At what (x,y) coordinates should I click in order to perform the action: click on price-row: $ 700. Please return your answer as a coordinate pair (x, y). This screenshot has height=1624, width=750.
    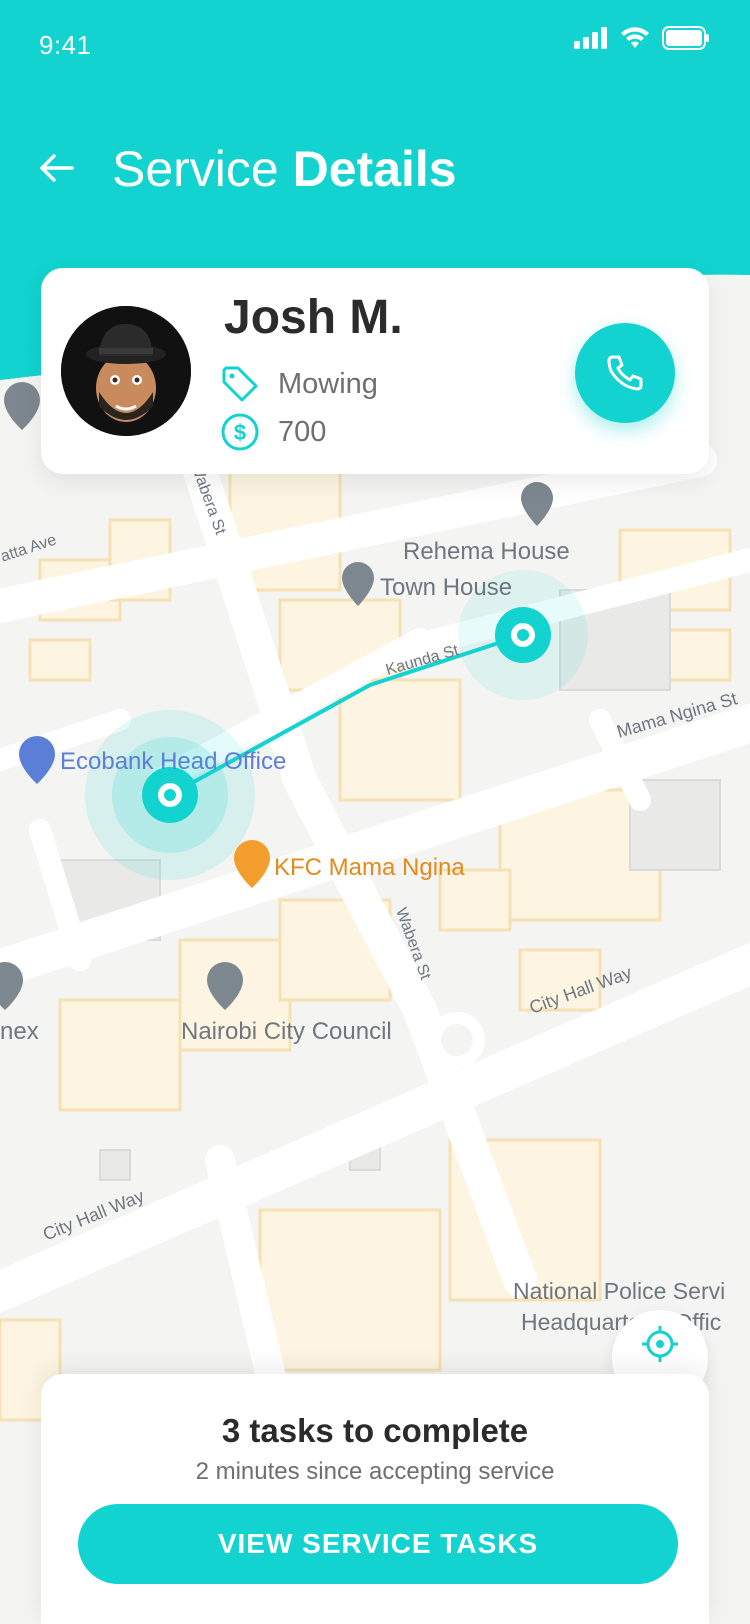
    Looking at the image, I should click on (273, 432).